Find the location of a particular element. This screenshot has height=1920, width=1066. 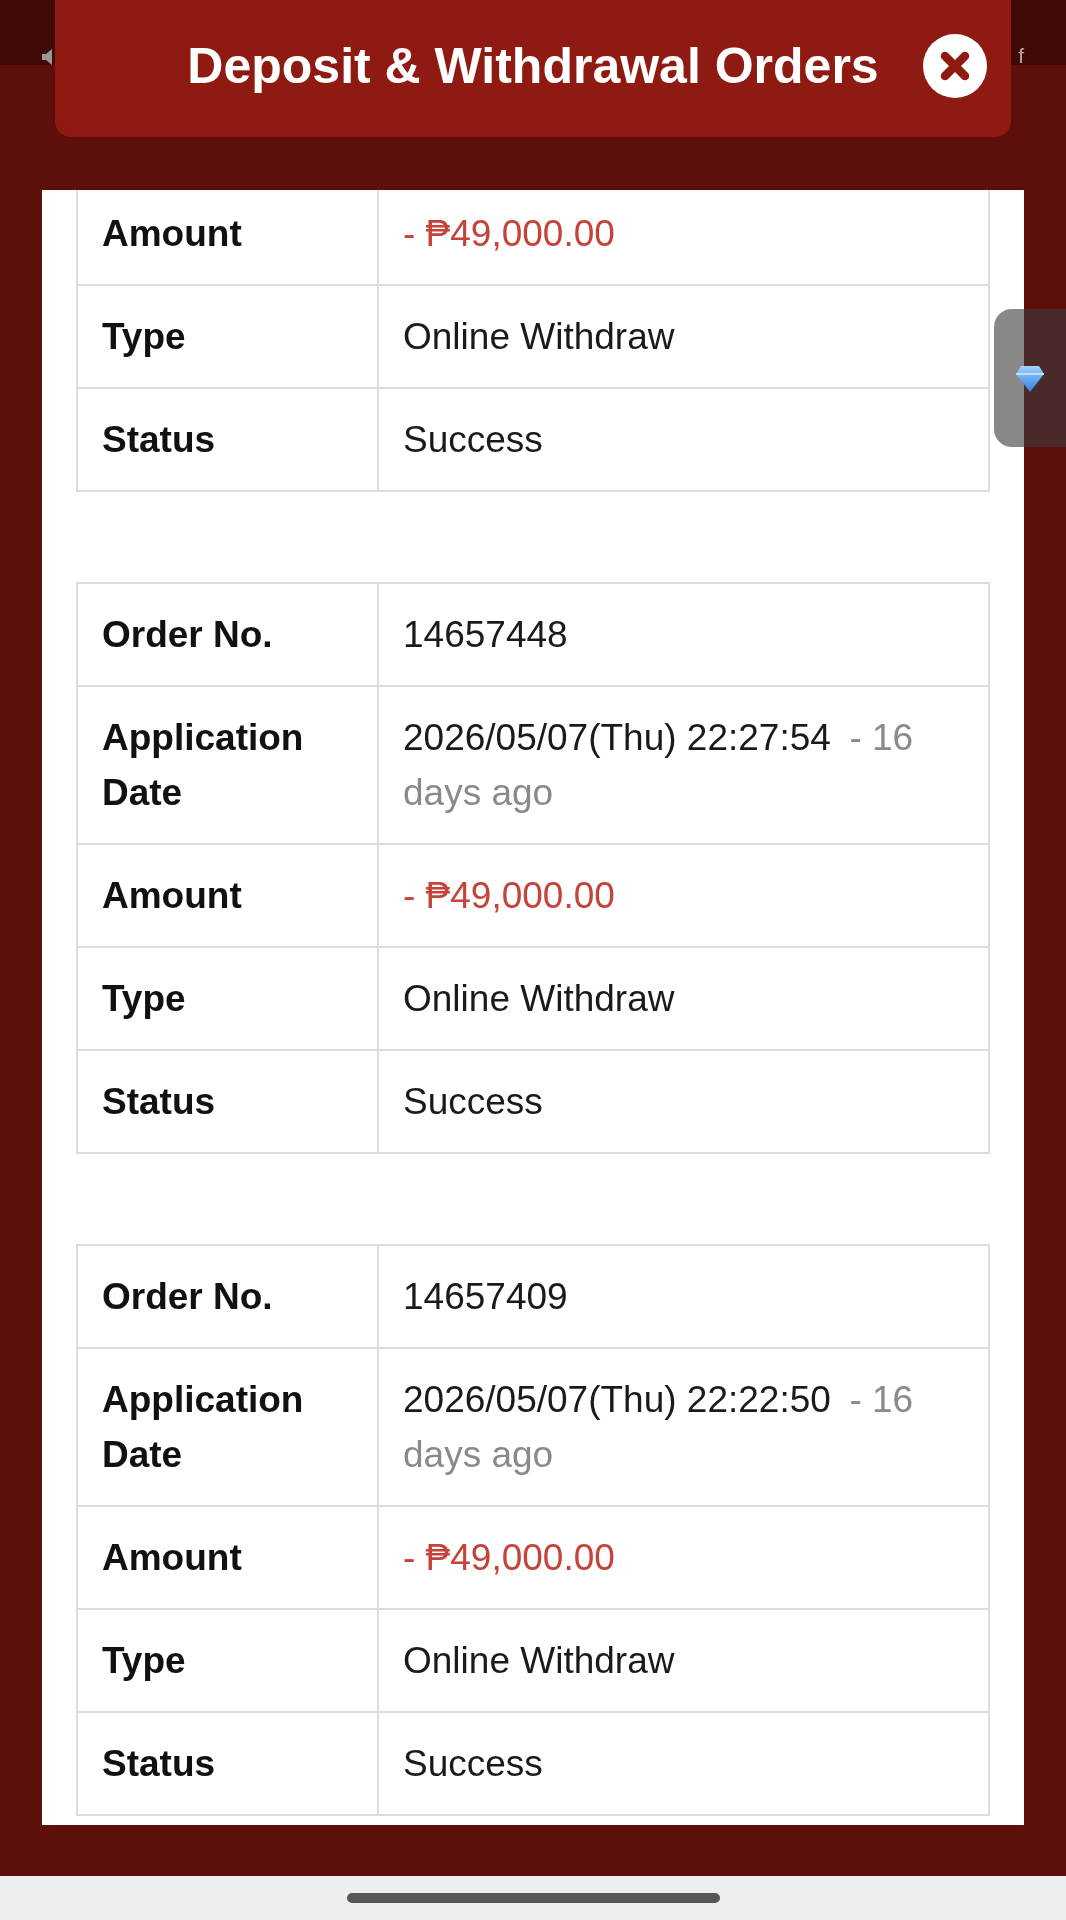

dialog-title: Deposit & Withdrawal Orders is located at coordinates (533, 66).